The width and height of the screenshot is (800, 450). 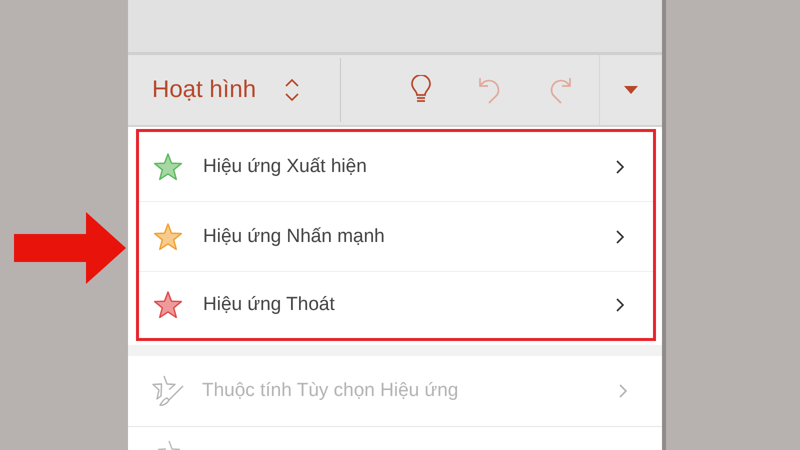 What do you see at coordinates (396, 305) in the screenshot?
I see `effect-menu-item: Hiệu ứng Thoát` at bounding box center [396, 305].